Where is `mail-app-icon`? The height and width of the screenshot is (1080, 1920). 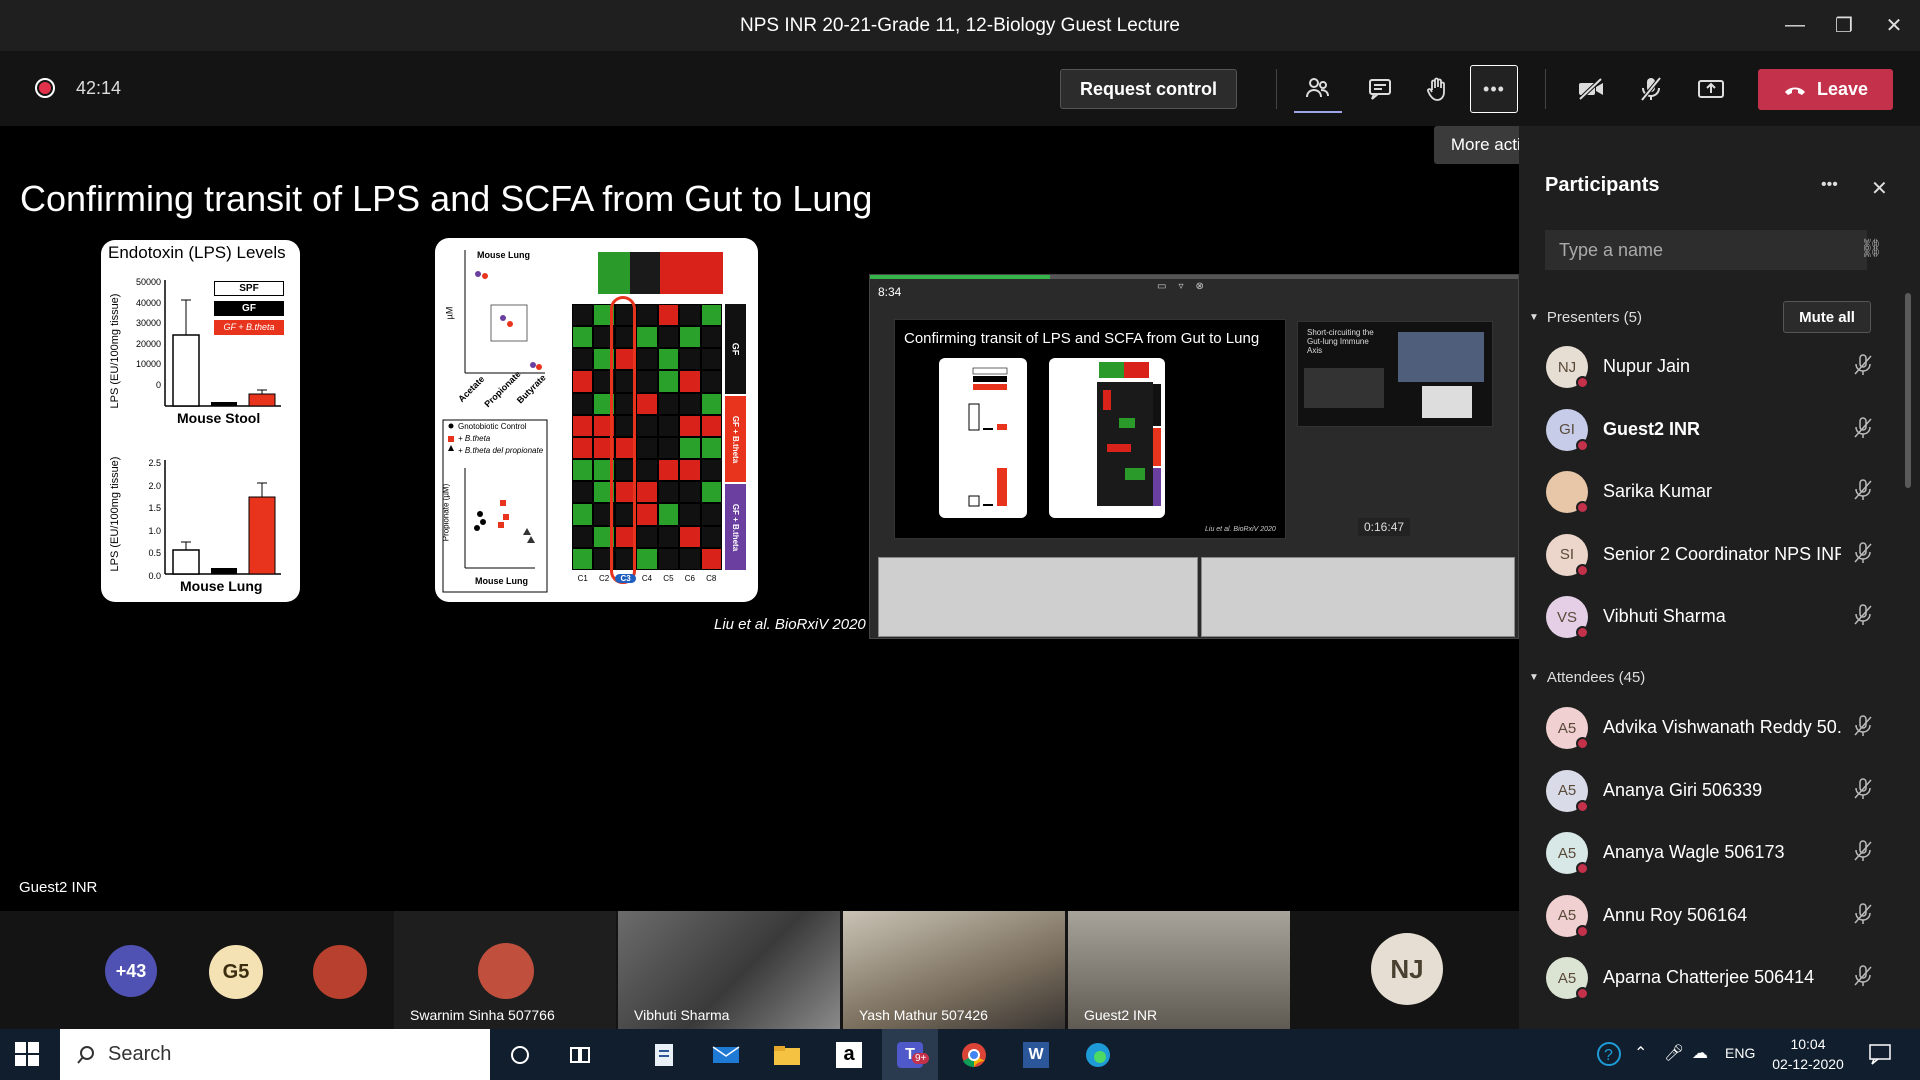
mail-app-icon is located at coordinates (726, 1054).